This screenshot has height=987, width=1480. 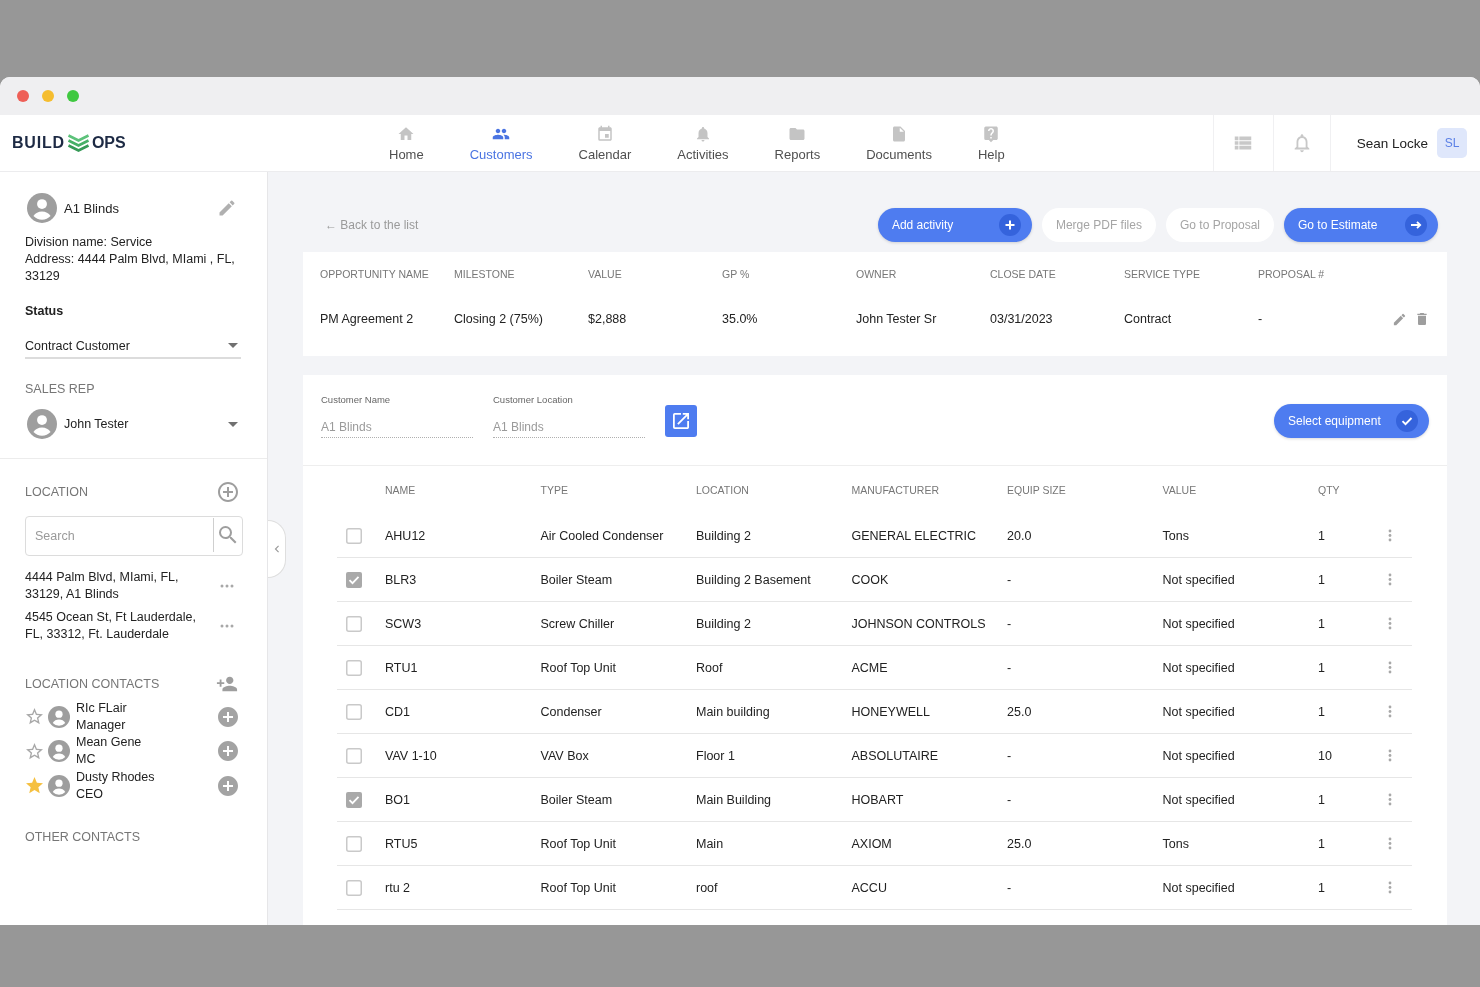 What do you see at coordinates (564, 755) in the screenshot?
I see `table-cell: VAV Box` at bounding box center [564, 755].